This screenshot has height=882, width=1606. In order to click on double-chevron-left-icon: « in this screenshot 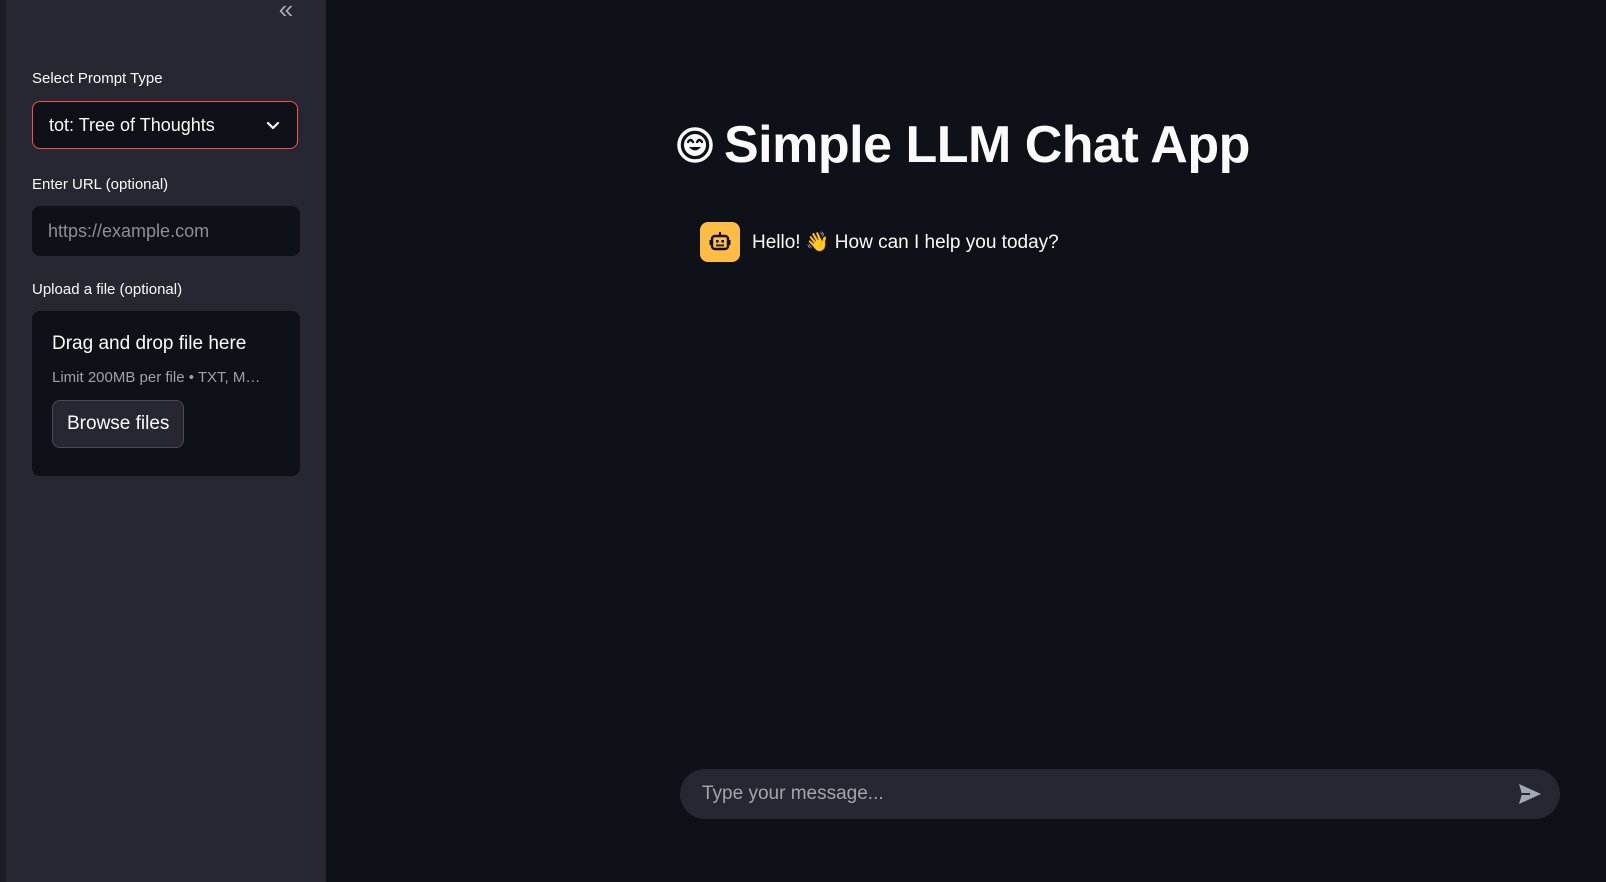, I will do `click(286, 12)`.